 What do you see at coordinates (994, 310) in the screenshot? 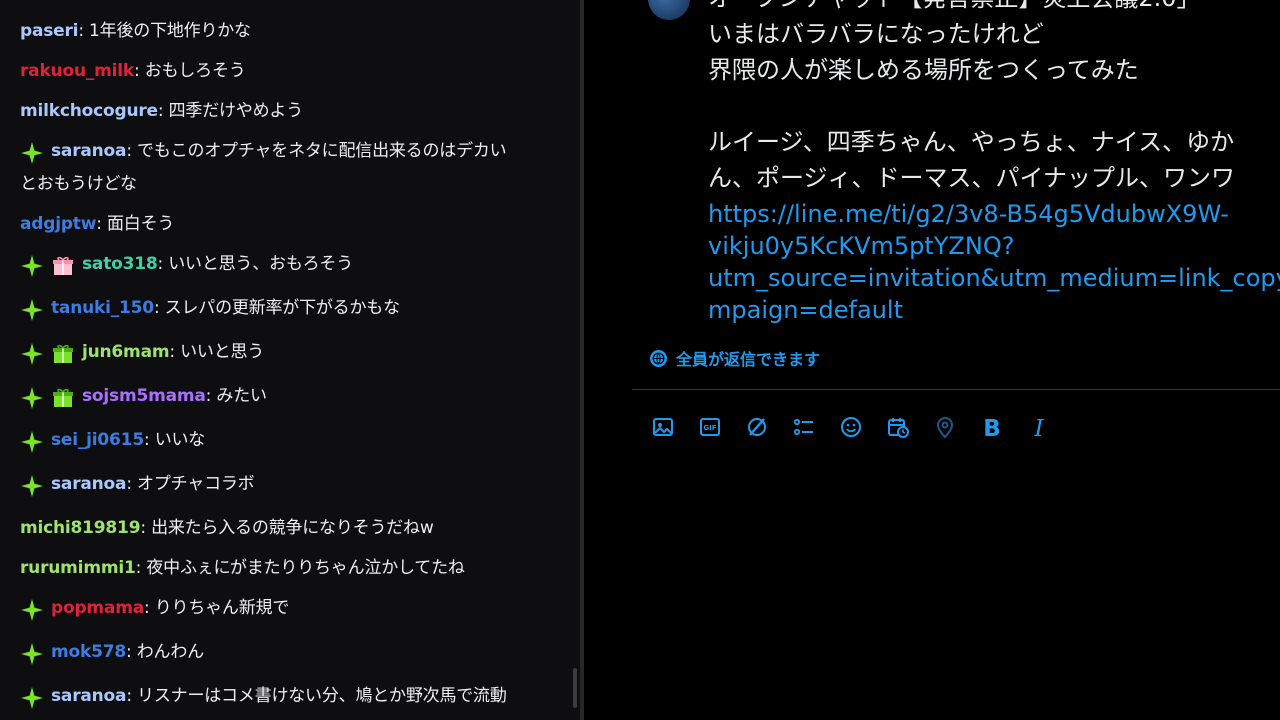
I see `post-link-line: mpaign=default` at bounding box center [994, 310].